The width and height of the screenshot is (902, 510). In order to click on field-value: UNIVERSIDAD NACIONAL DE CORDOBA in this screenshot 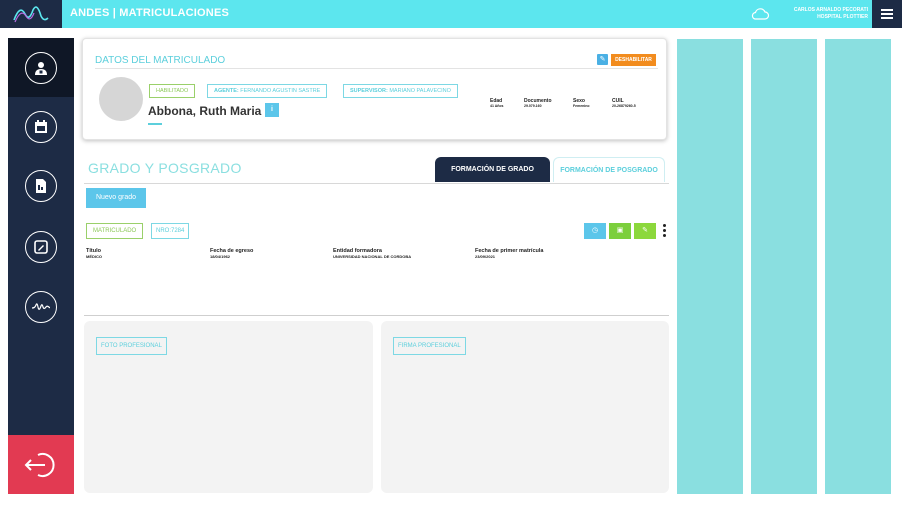, I will do `click(372, 256)`.